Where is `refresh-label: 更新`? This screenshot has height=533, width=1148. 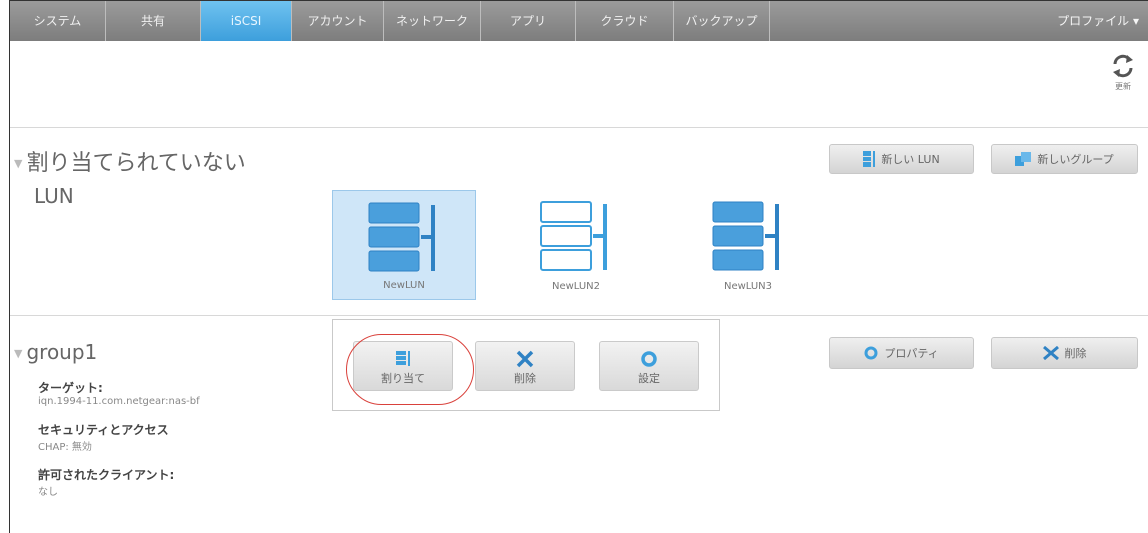 refresh-label: 更新 is located at coordinates (1123, 86).